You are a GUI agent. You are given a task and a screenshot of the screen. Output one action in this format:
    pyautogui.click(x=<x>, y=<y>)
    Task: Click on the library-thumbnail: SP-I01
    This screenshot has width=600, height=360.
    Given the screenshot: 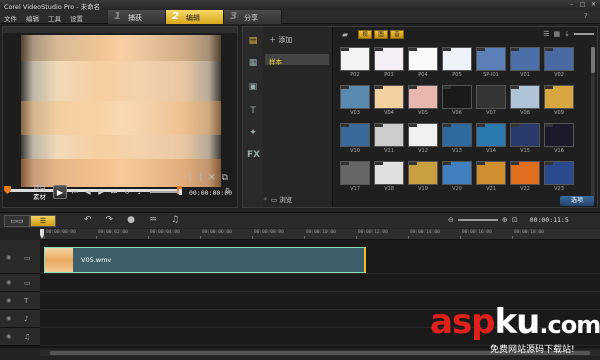 What is the action you would take?
    pyautogui.click(x=491, y=64)
    